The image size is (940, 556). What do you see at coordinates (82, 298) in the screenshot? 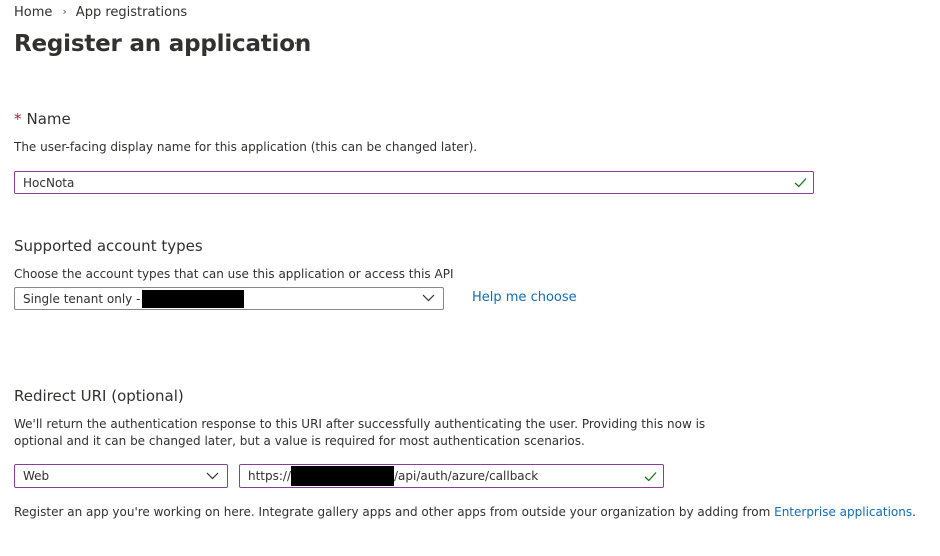
I see `account-types-selected-value: Single tenant only -` at bounding box center [82, 298].